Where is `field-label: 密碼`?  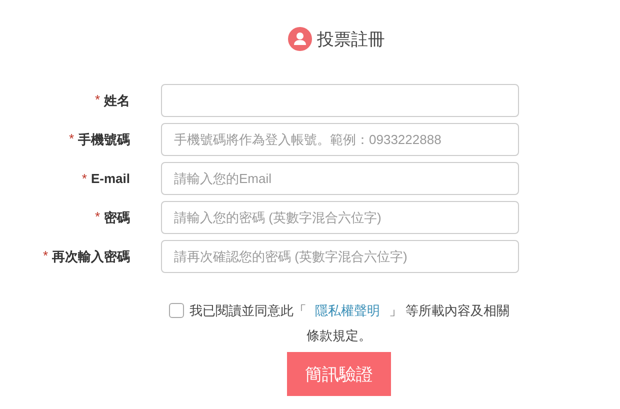
field-label: 密碼 is located at coordinates (117, 217).